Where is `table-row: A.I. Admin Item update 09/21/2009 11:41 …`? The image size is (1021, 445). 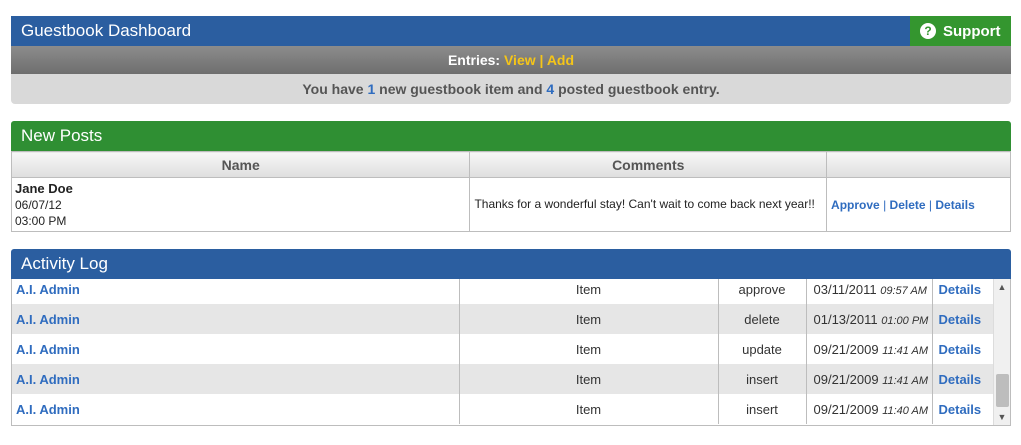 table-row: A.I. Admin Item update 09/21/2009 11:41 … is located at coordinates (503, 349).